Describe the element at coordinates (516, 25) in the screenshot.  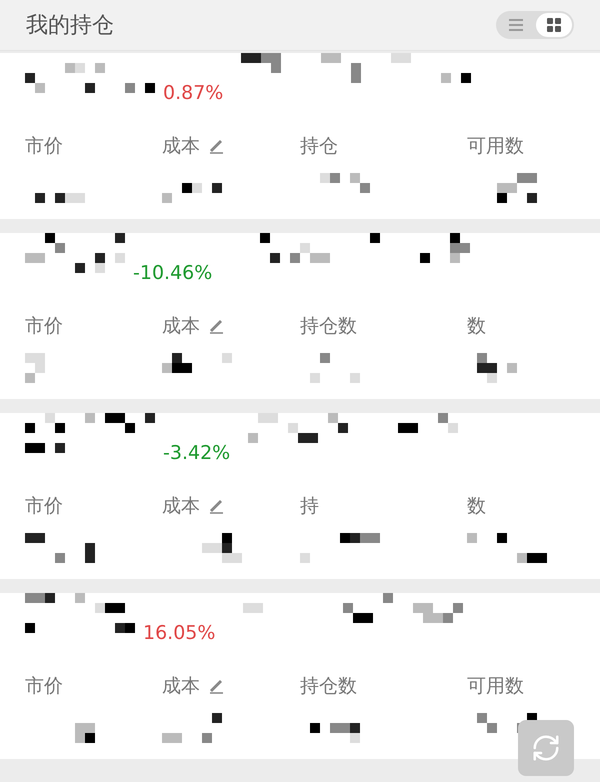
I see `list-icon` at that location.